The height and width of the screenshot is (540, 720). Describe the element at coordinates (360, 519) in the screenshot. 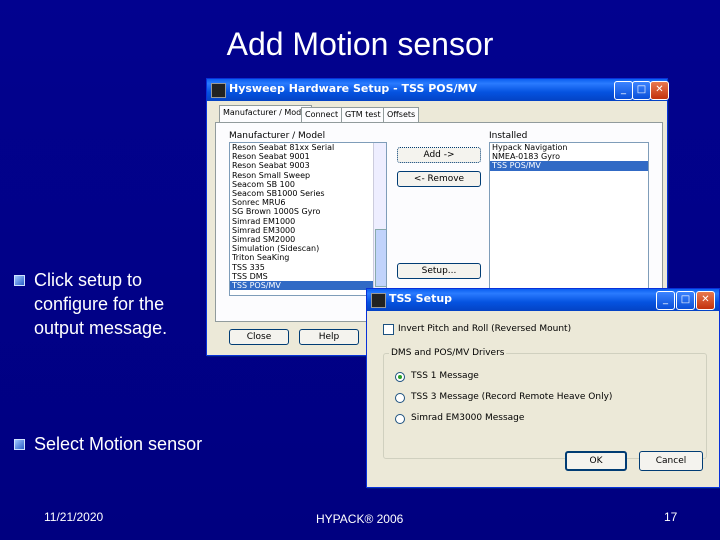

I see `footer-center: HYPACK® 2006` at that location.